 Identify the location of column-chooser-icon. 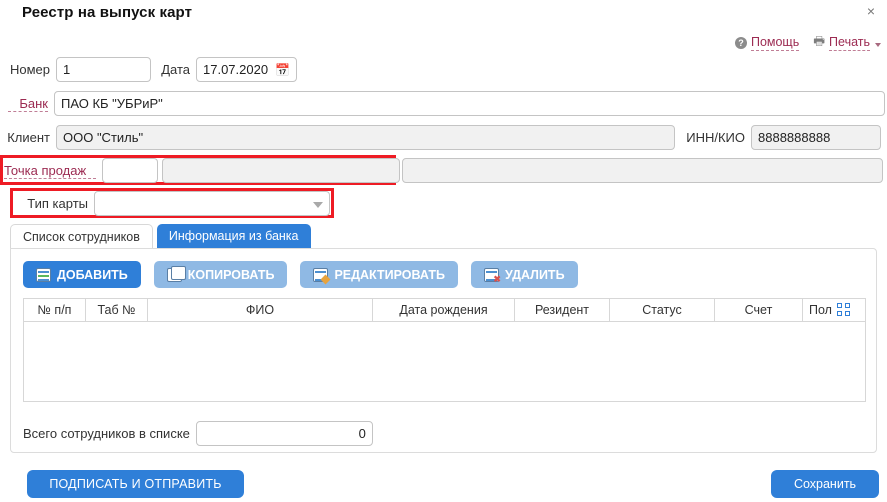
(843, 310).